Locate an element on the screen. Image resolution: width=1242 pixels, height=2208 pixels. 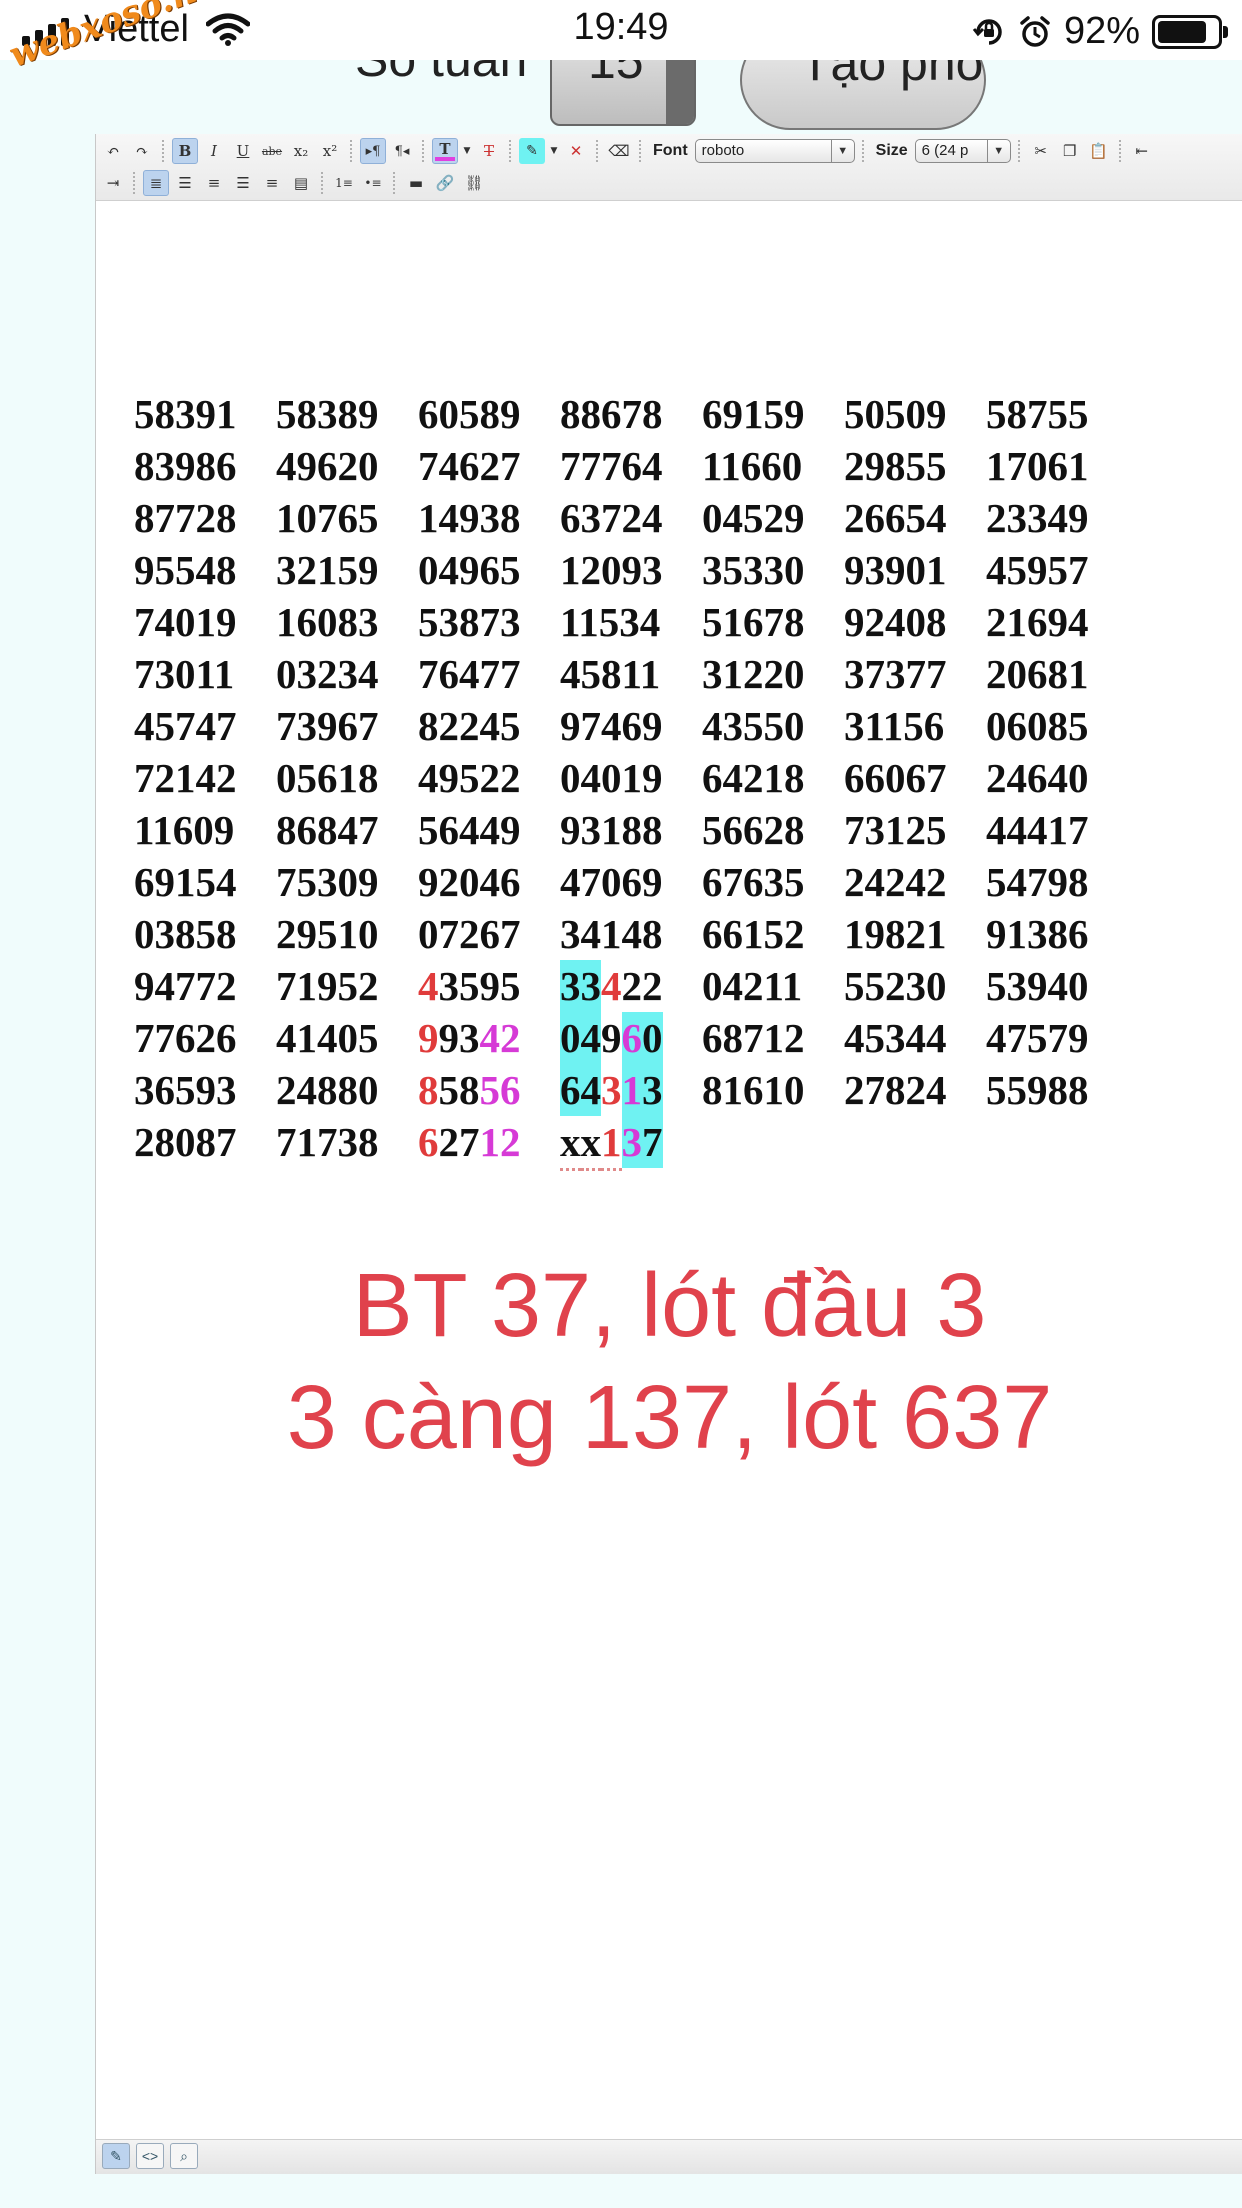
header-controls: Số tuần 15 Tạo phô is located at coordinates (621, 98).